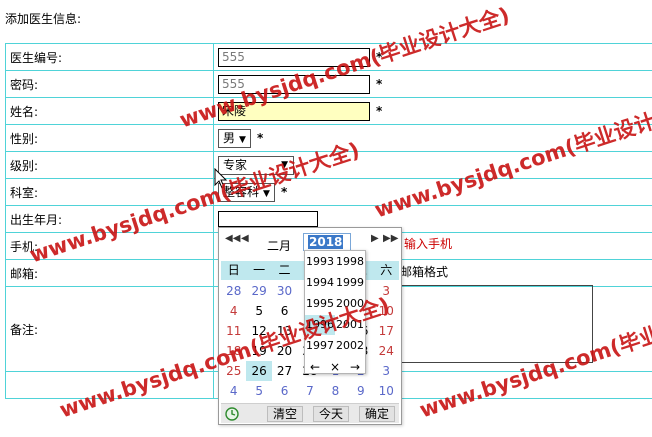  Describe the element at coordinates (109, 138) in the screenshot. I see `gender-label: 性别:` at that location.